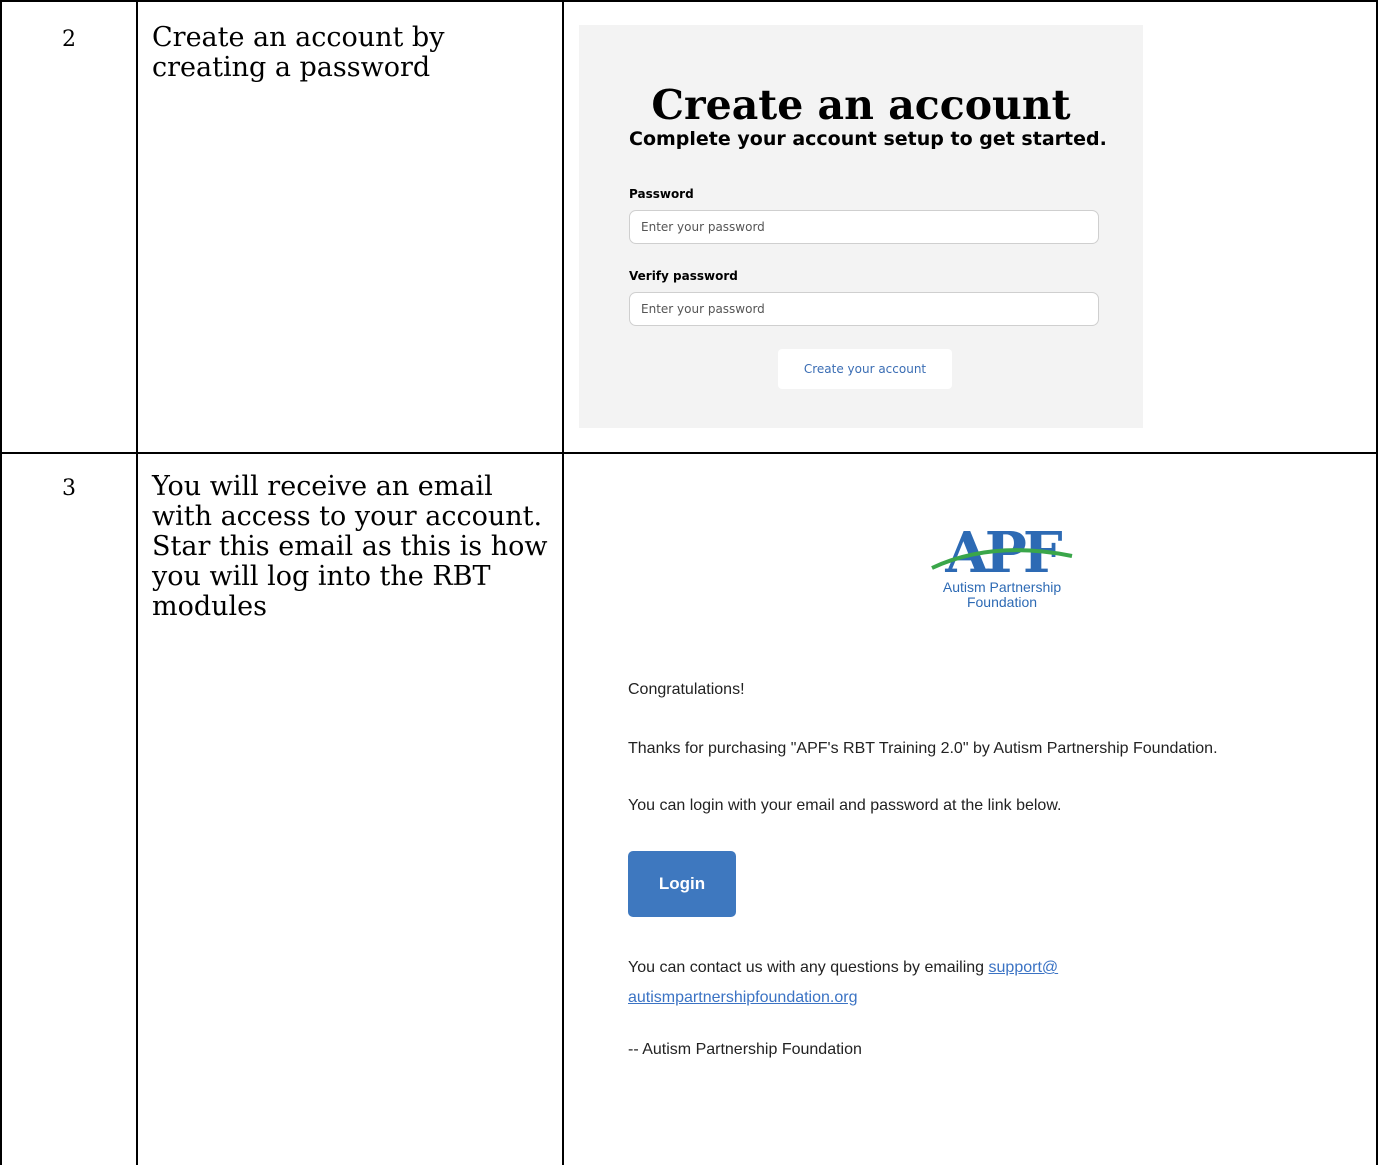 Image resolution: width=1378 pixels, height=1165 pixels. What do you see at coordinates (1002, 565) in the screenshot?
I see `apf-logo: APF Autism Partnership Foundation` at bounding box center [1002, 565].